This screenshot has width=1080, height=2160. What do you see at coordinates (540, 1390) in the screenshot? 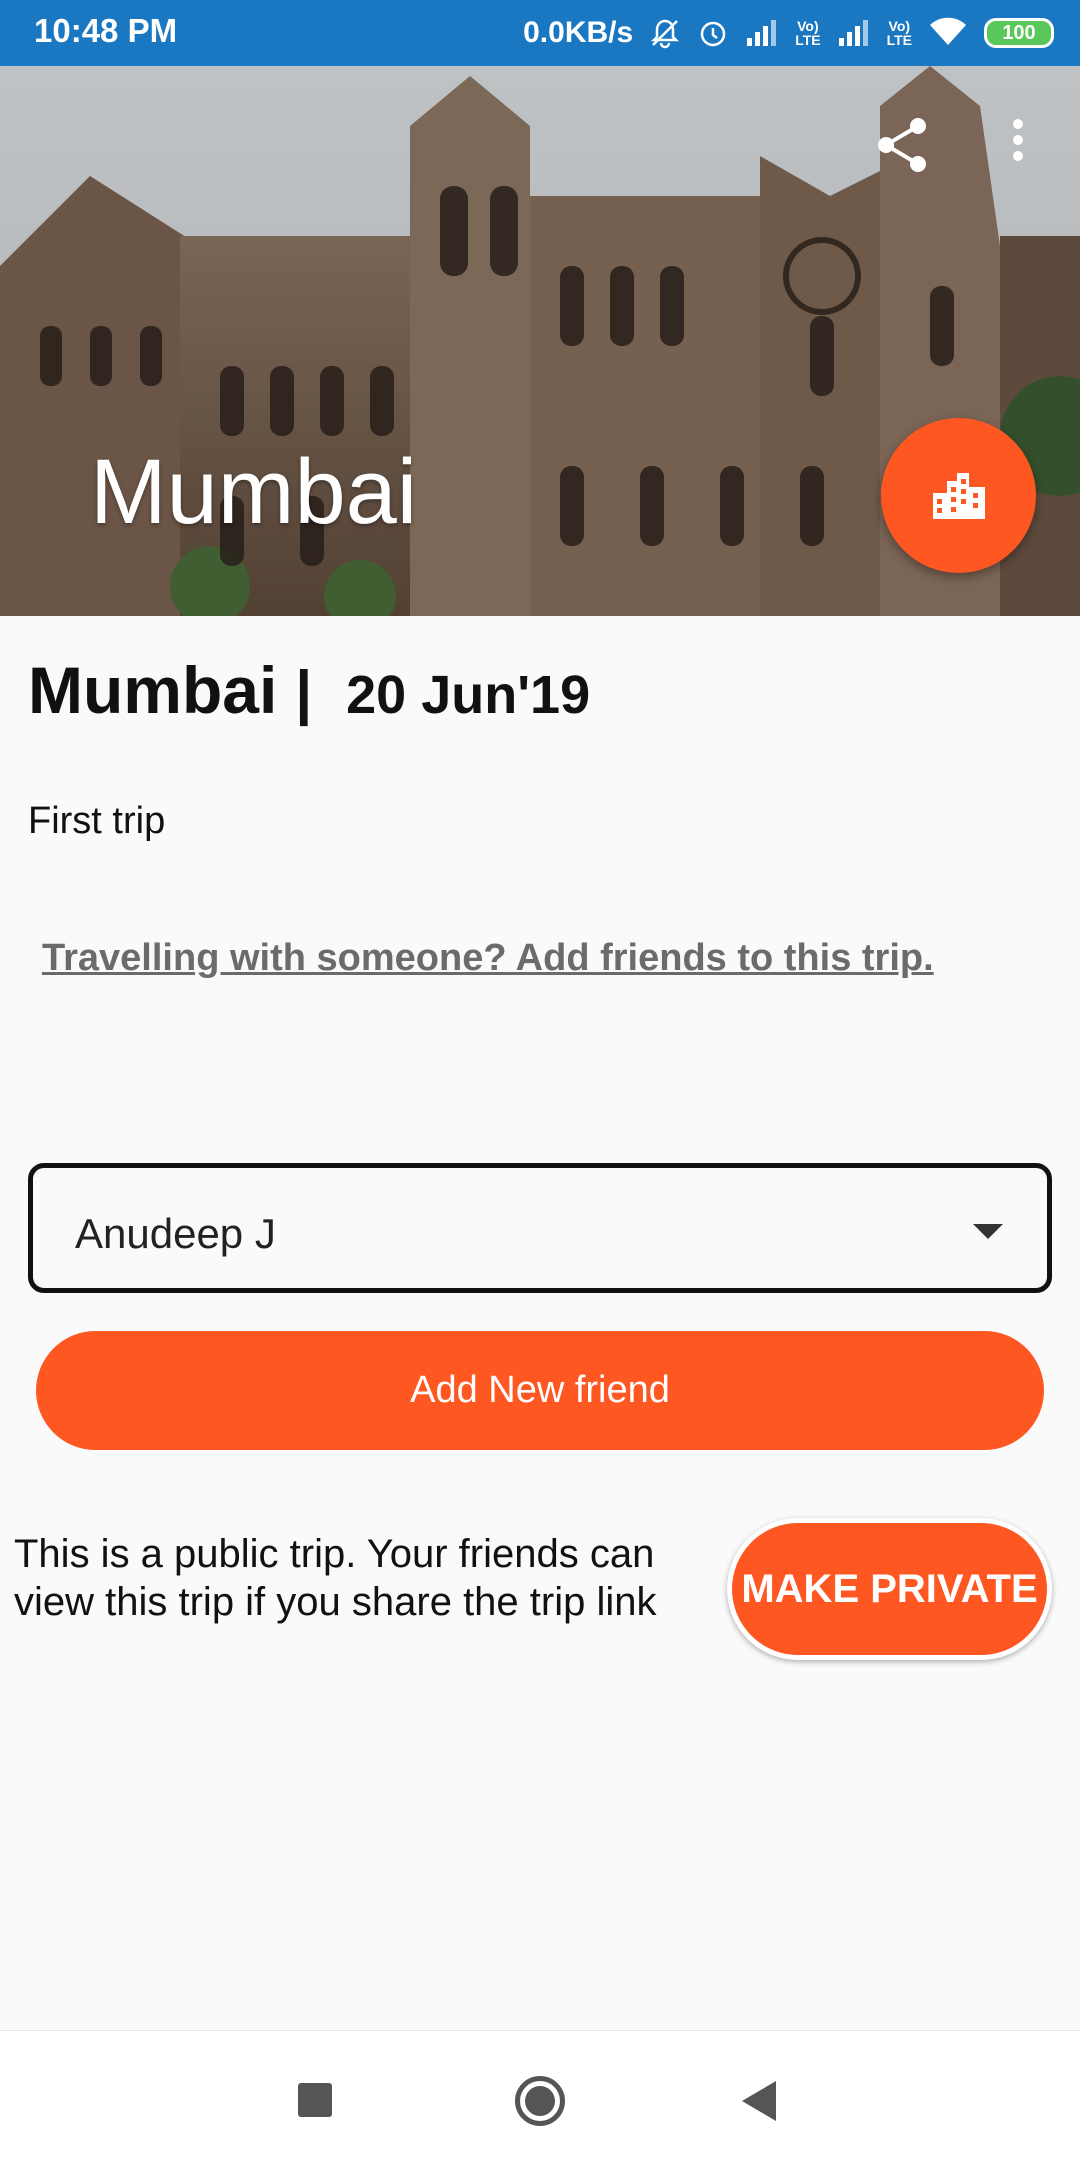
I see `add-new-friend-button: Add New friend` at bounding box center [540, 1390].